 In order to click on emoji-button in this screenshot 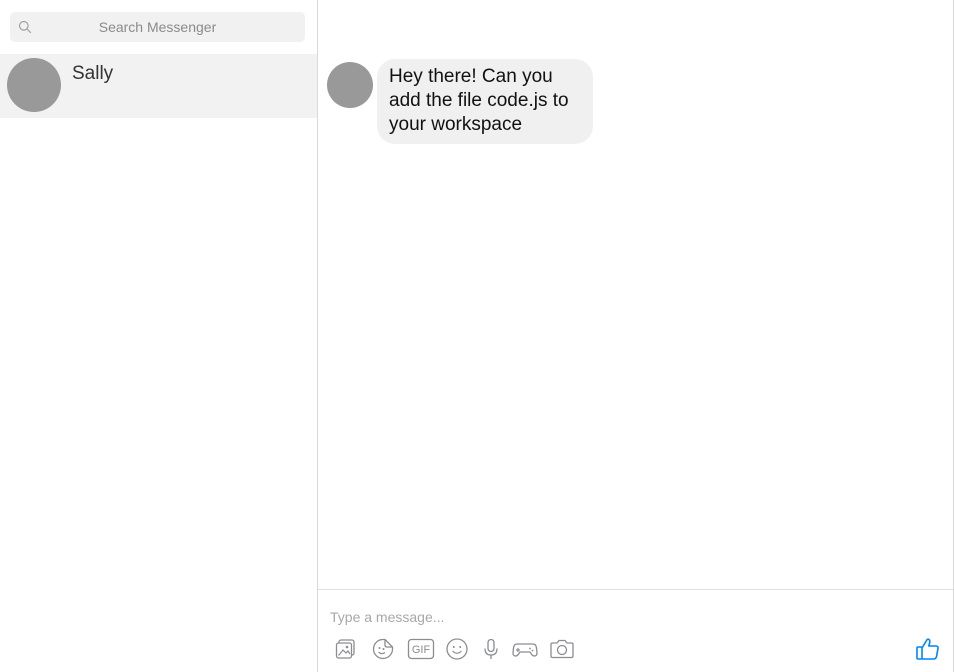, I will do `click(457, 649)`.